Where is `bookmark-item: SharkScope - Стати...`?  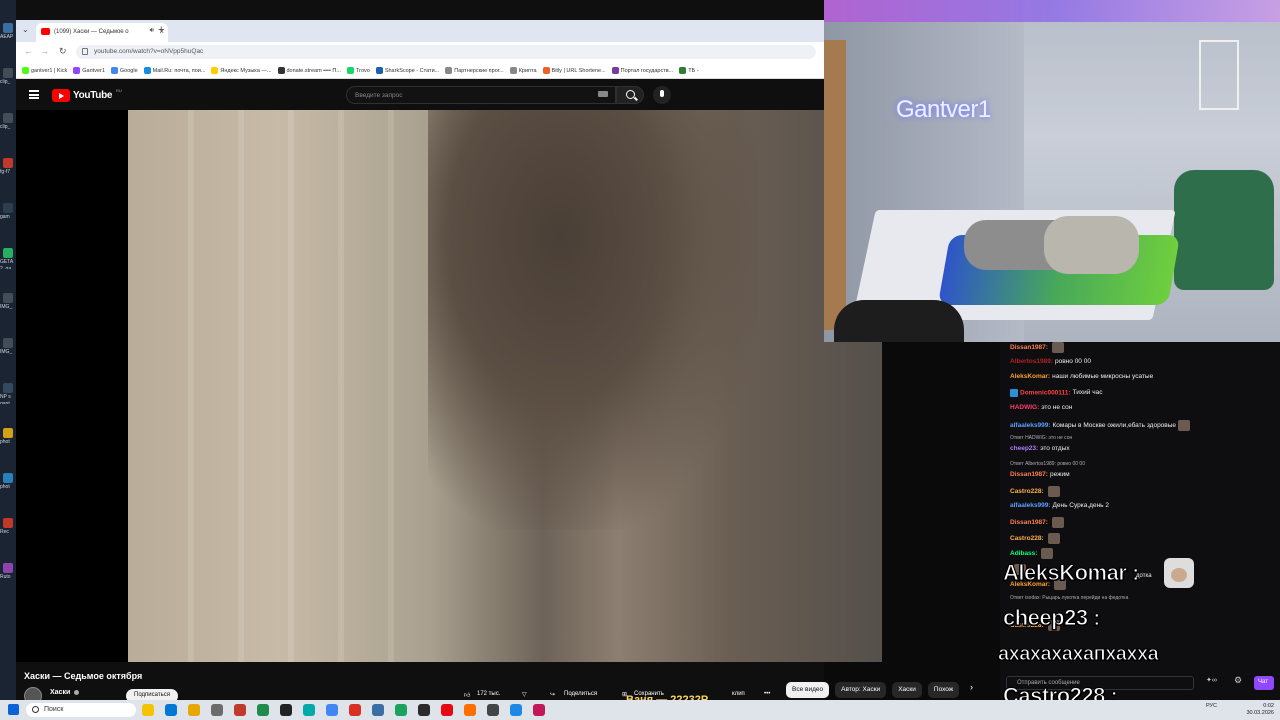 bookmark-item: SharkScope - Стати... is located at coordinates (407, 70).